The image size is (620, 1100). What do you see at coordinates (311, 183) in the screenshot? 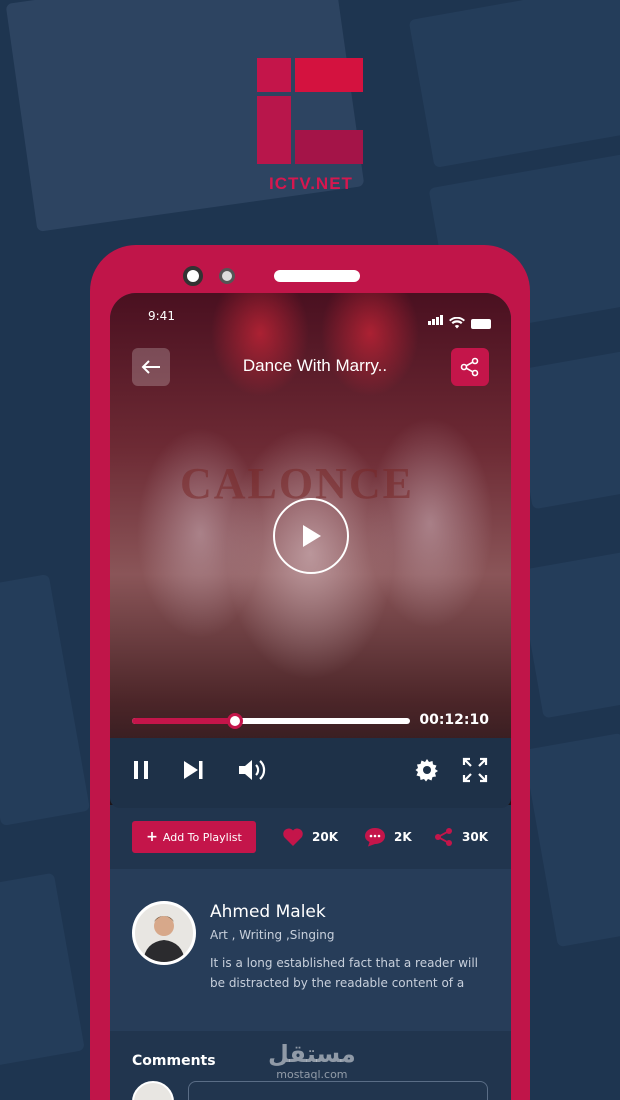
I see `brand-name: ICTV.NET` at bounding box center [311, 183].